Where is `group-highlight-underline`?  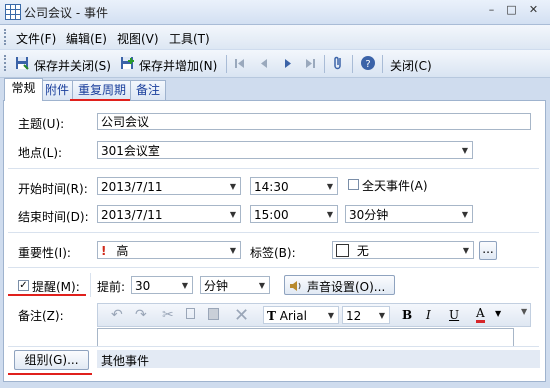
group-highlight-underline is located at coordinates (50, 374).